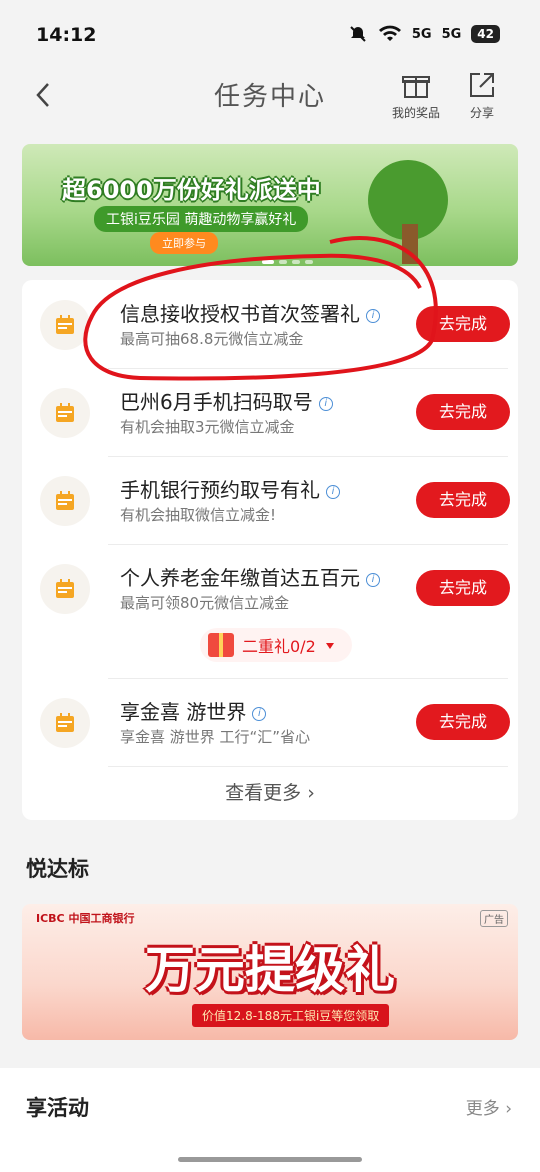 Image resolution: width=540 pixels, height=1172 pixels. What do you see at coordinates (485, 34) in the screenshot?
I see `battery-icon: 42` at bounding box center [485, 34].